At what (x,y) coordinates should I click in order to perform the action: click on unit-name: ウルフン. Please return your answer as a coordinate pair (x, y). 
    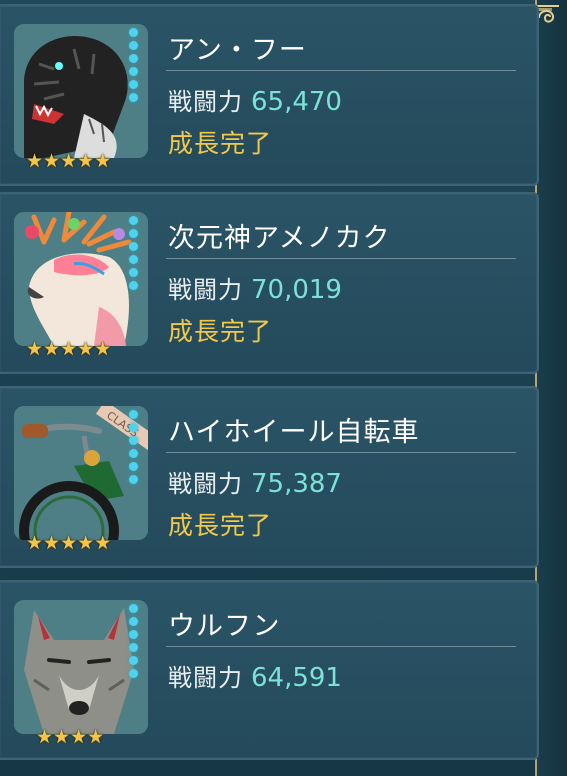
    Looking at the image, I should click on (224, 626).